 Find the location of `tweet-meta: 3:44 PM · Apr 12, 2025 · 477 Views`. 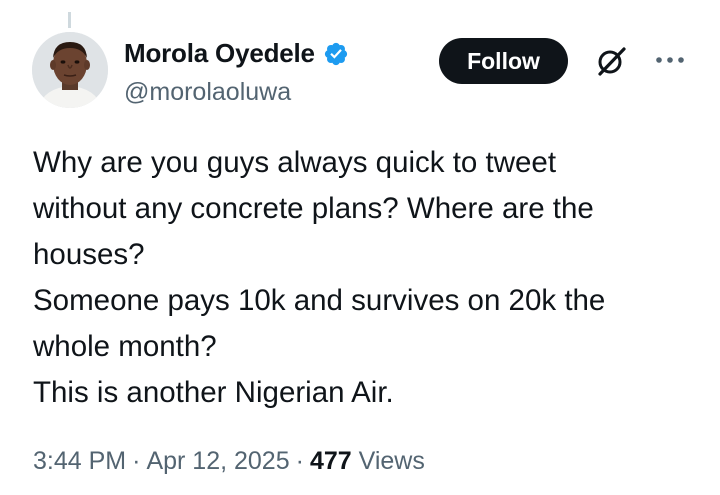

tweet-meta: 3:44 PM · Apr 12, 2025 · 477 Views is located at coordinates (229, 461).